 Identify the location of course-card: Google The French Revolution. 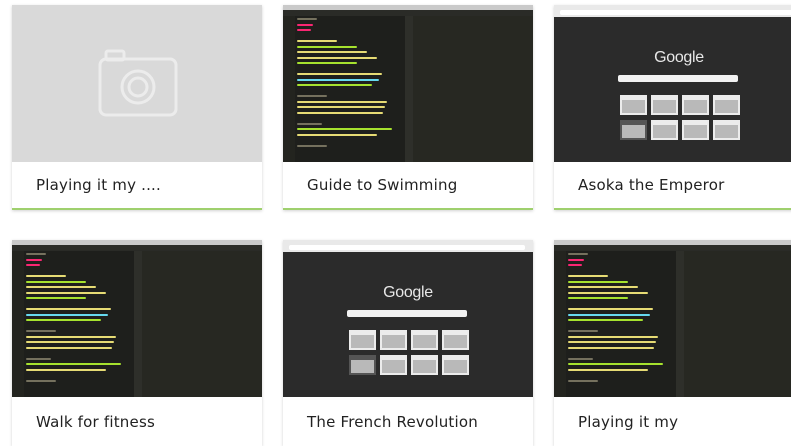
(408, 343).